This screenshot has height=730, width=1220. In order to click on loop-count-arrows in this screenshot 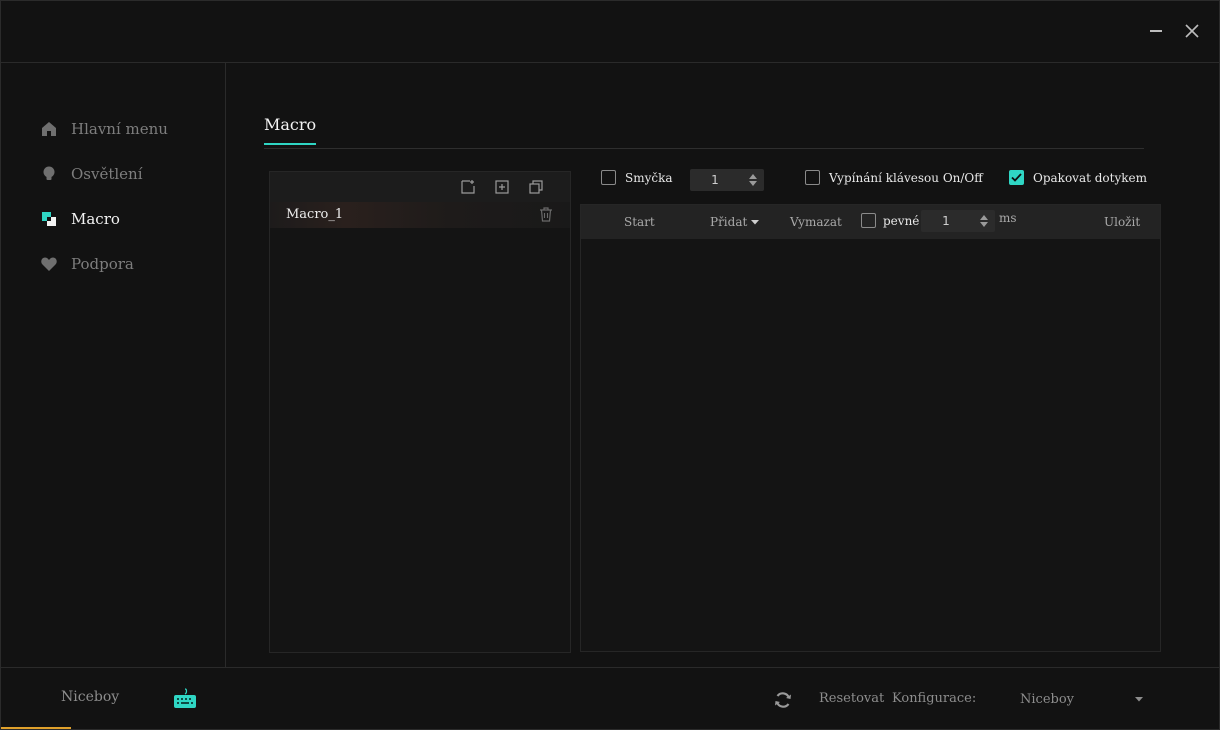, I will do `click(753, 180)`.